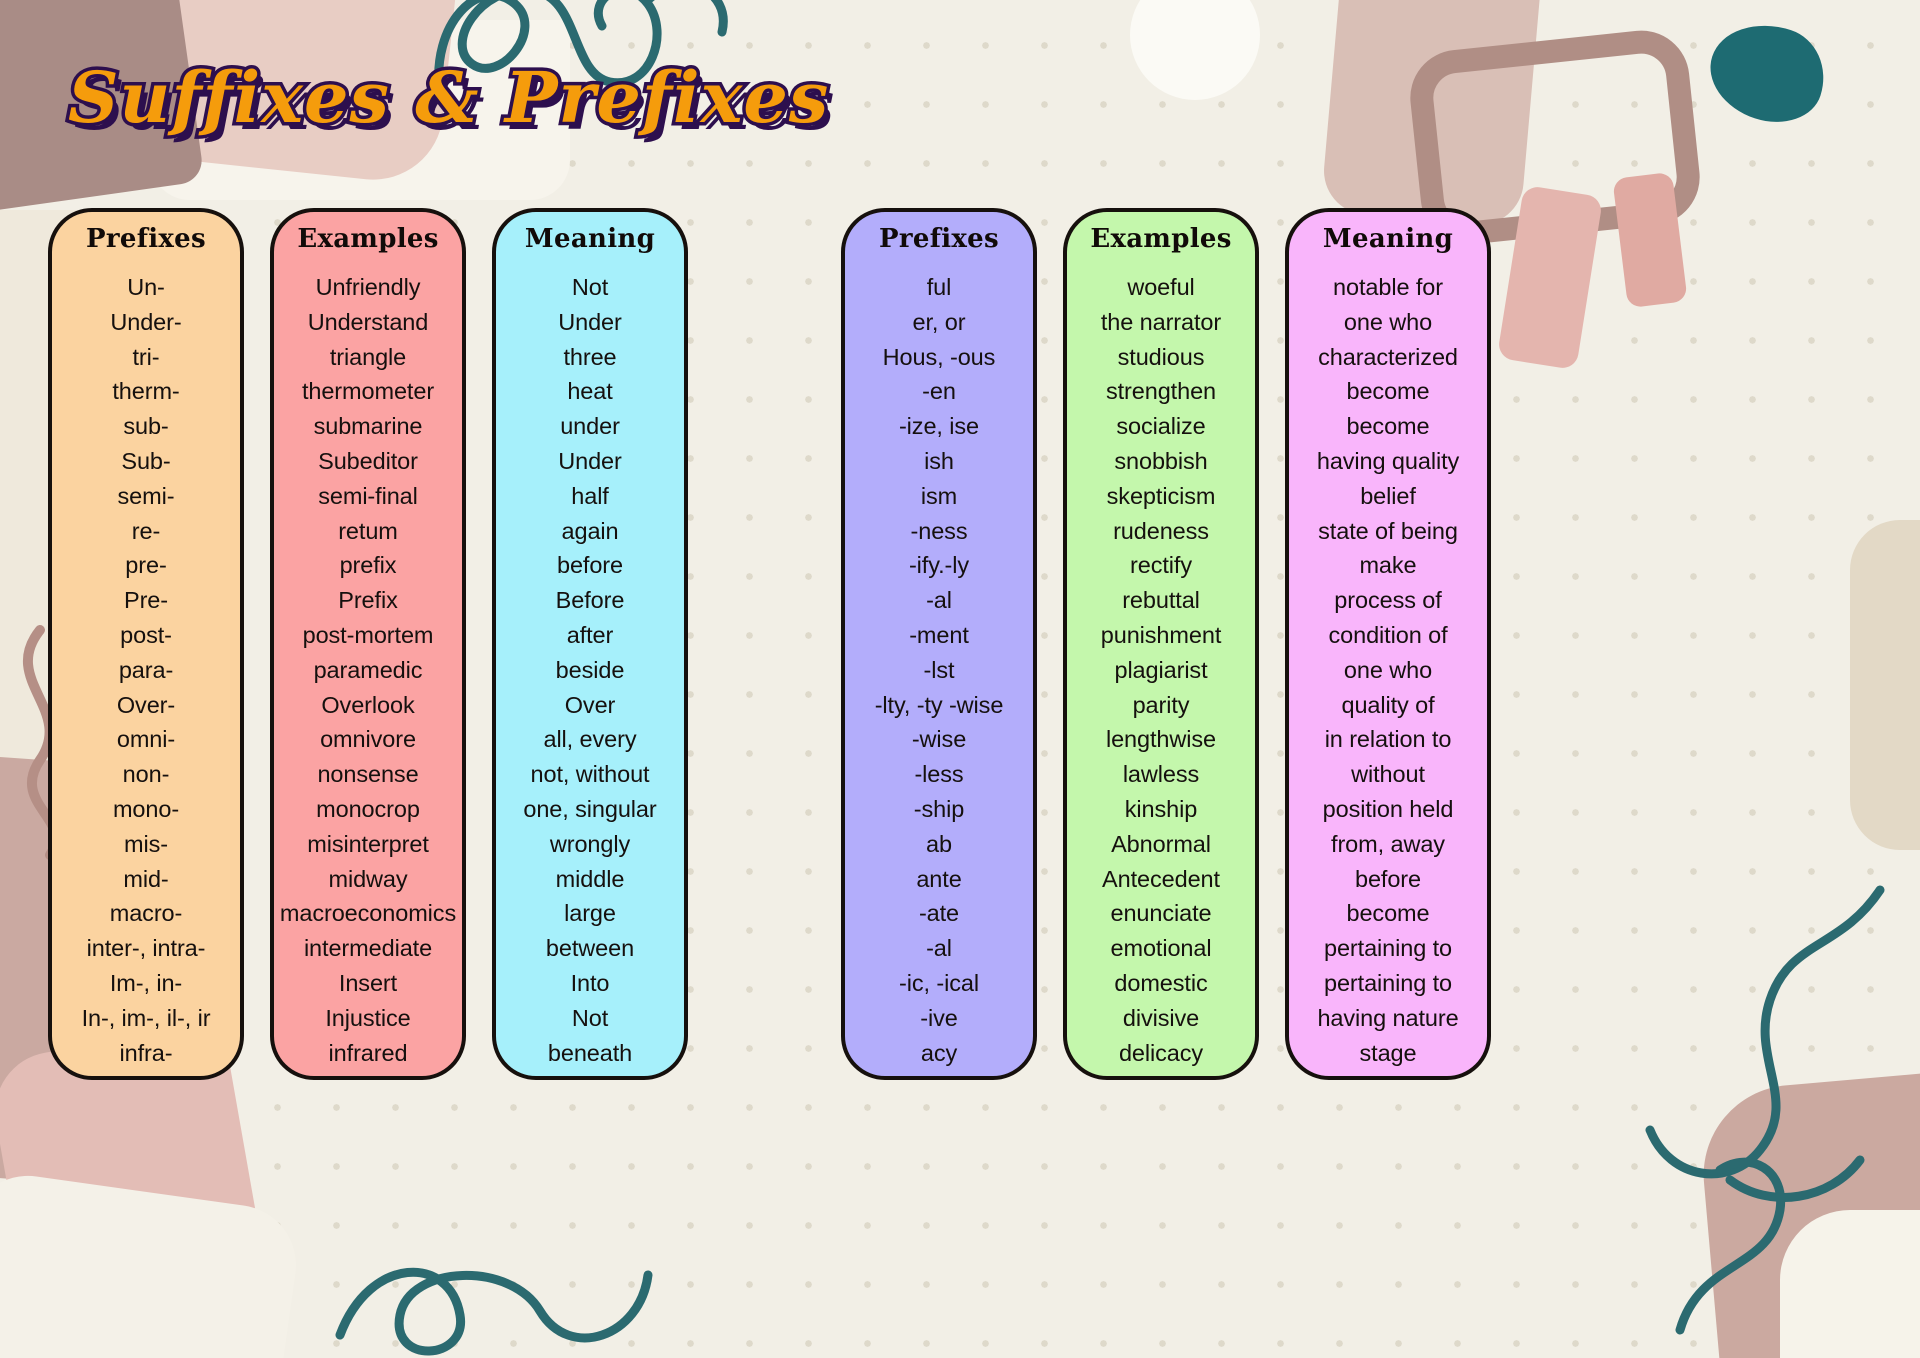 This screenshot has width=1920, height=1358. Describe the element at coordinates (1161, 565) in the screenshot. I see `list-item: rectify` at that location.